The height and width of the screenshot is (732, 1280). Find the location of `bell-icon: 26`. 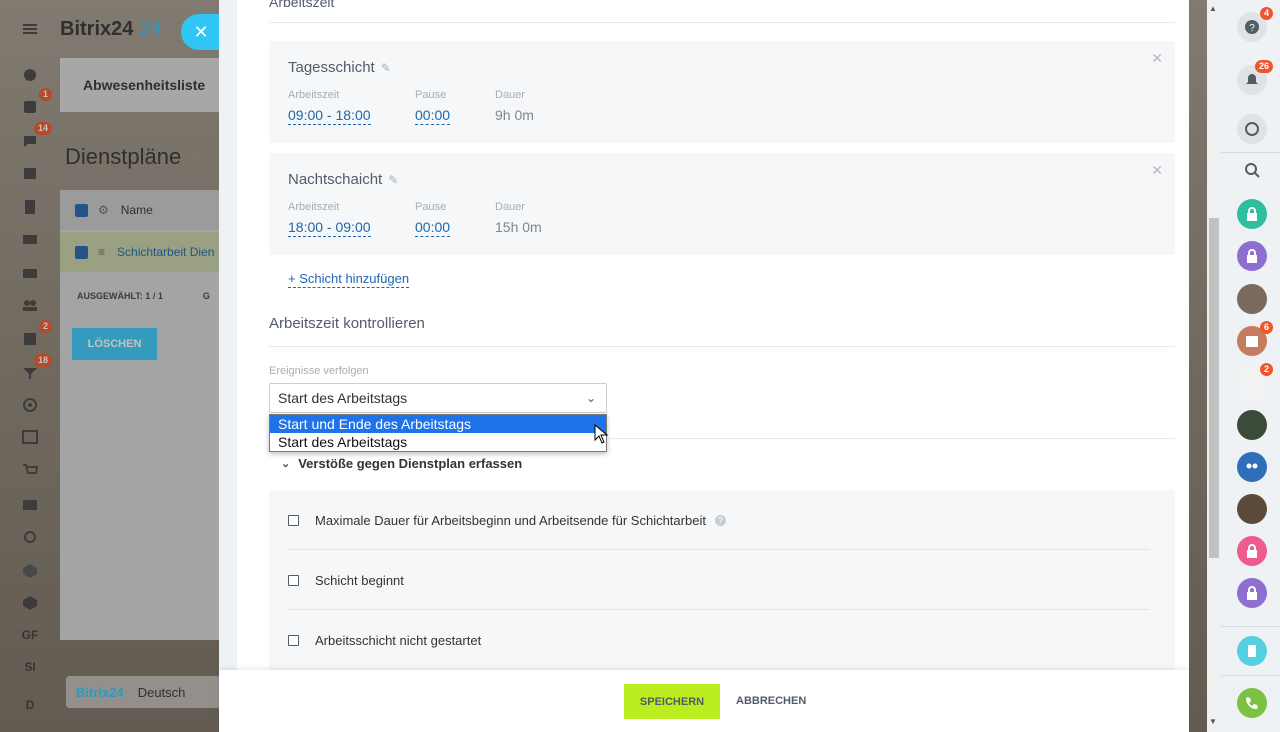

bell-icon: 26 is located at coordinates (1255, 77).